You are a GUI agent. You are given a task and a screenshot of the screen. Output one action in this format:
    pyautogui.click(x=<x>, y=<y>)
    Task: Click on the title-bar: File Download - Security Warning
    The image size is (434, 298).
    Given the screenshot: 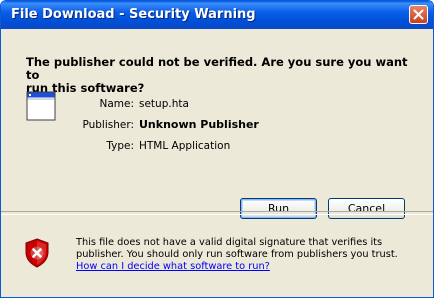 What is the action you would take?
    pyautogui.click(x=217, y=15)
    